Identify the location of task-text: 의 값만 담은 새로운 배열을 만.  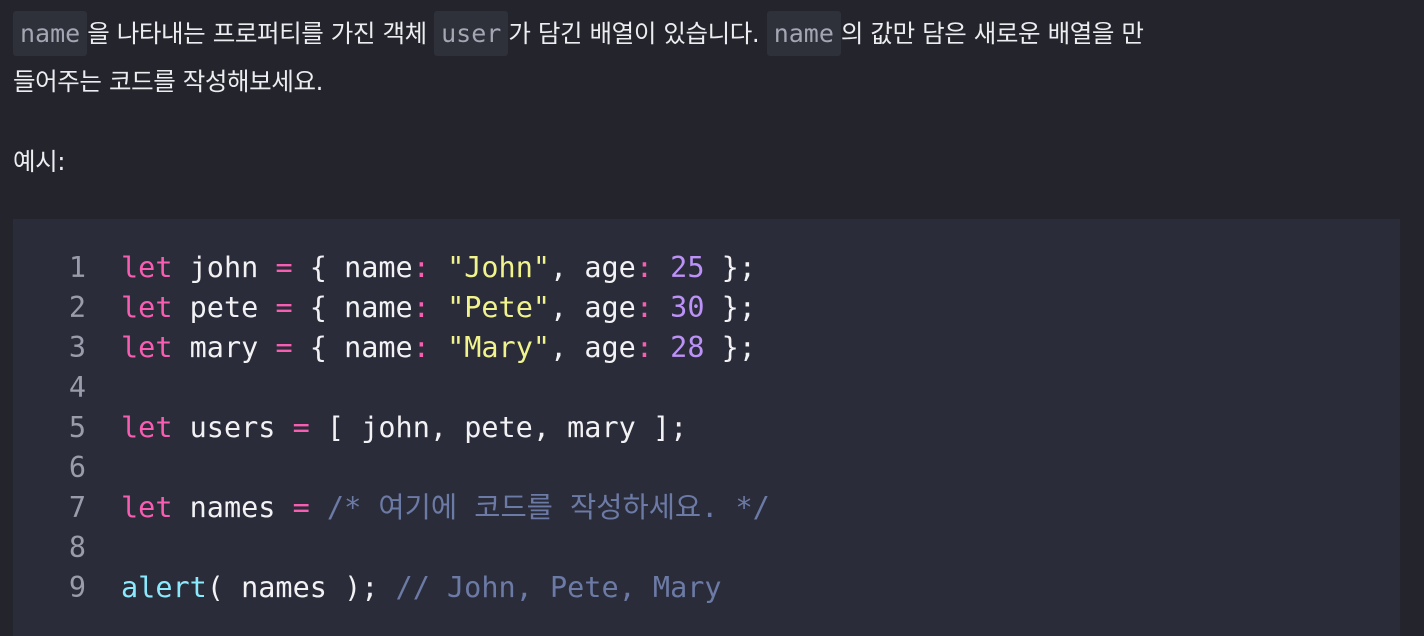
(992, 33).